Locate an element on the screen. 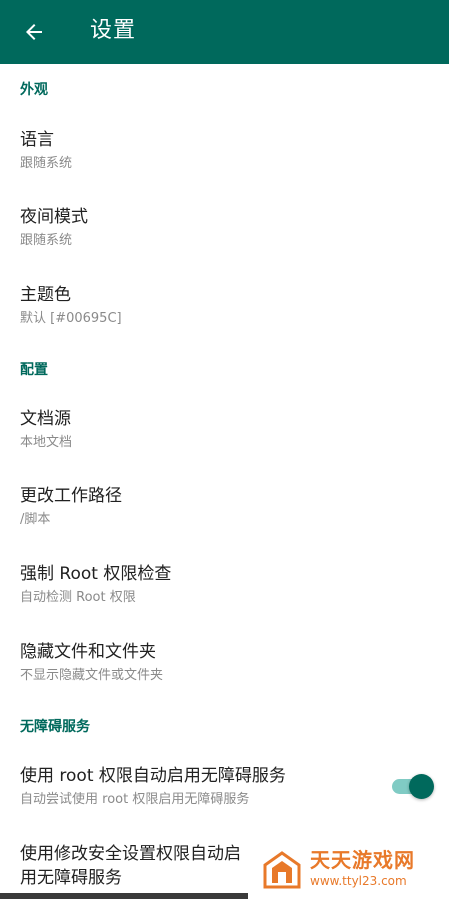 This screenshot has width=449, height=899. pref-title: 隐藏文件和文件夹 is located at coordinates (88, 652).